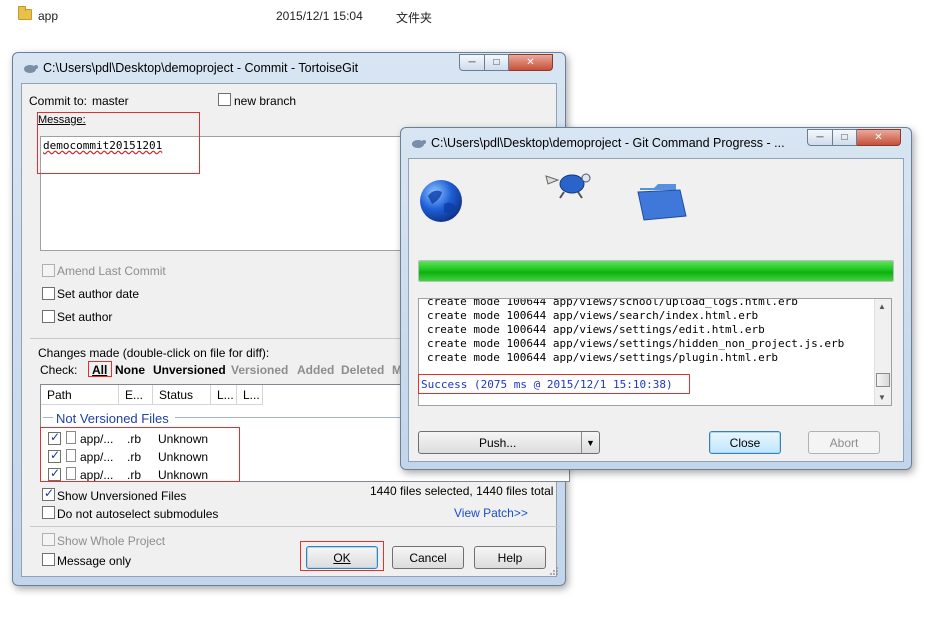 The height and width of the screenshot is (630, 944). I want to click on scroll-thumb, so click(883, 380).